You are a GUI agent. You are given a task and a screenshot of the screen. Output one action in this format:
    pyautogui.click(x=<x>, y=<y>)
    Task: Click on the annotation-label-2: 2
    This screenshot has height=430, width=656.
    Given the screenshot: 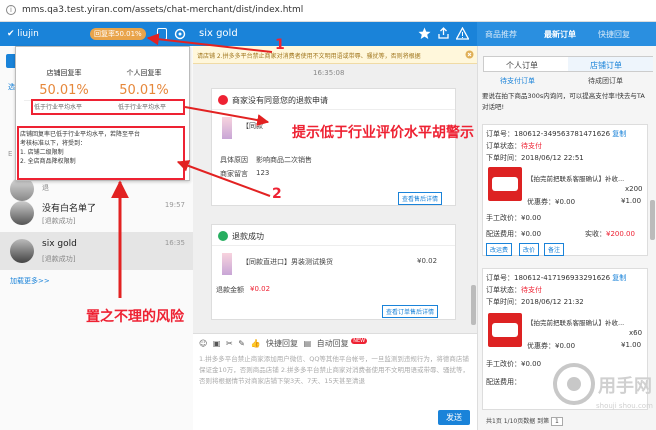 What is the action you would take?
    pyautogui.click(x=277, y=194)
    